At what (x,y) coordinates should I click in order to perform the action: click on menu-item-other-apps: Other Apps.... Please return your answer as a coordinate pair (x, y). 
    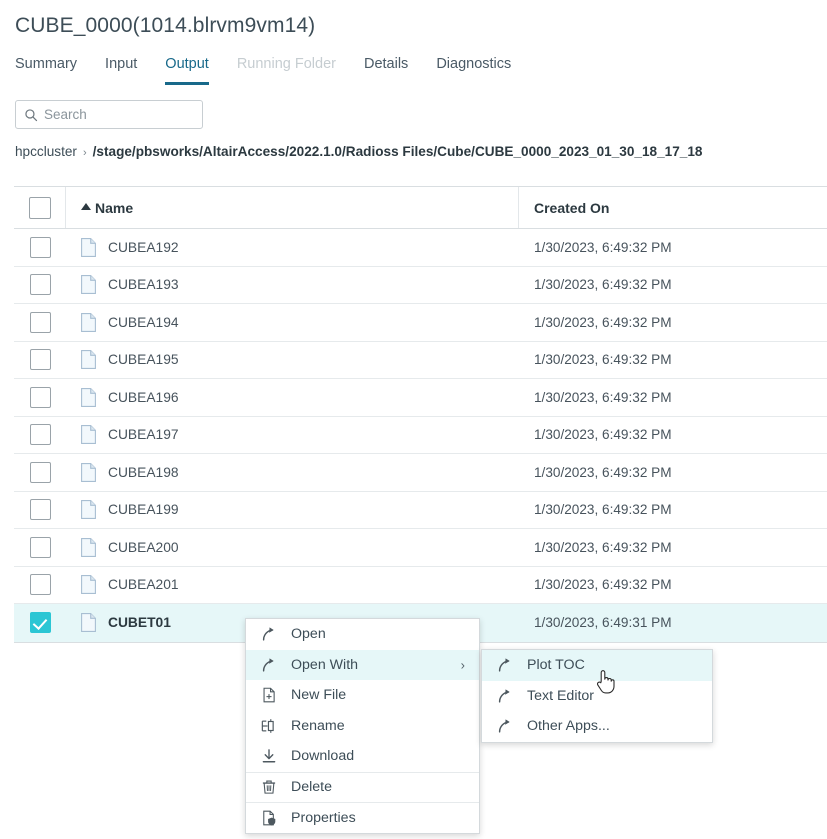
    Looking at the image, I should click on (597, 726).